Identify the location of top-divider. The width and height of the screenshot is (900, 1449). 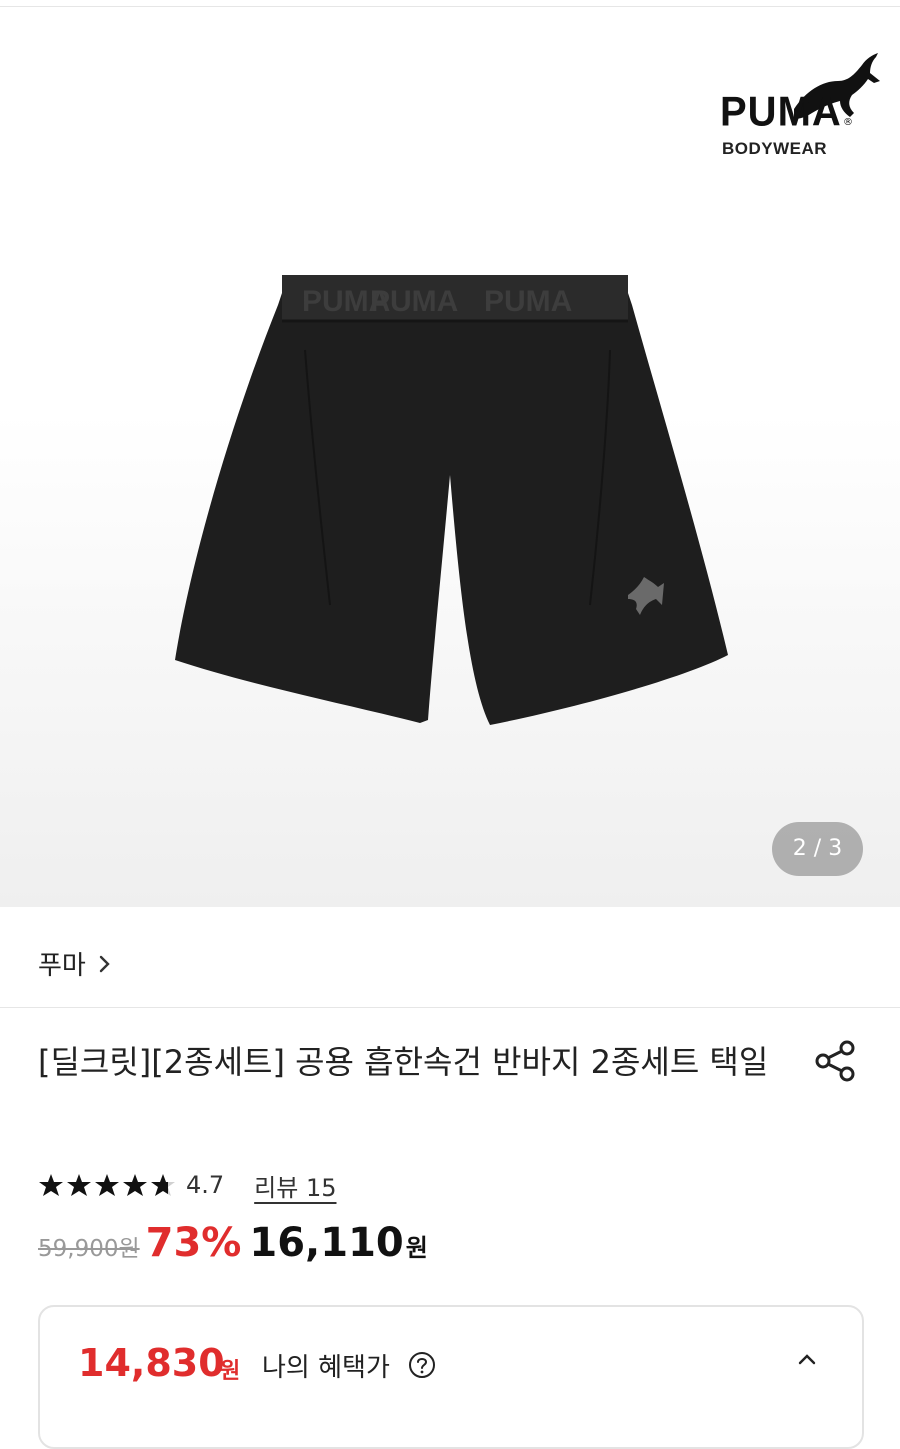
(450, 3).